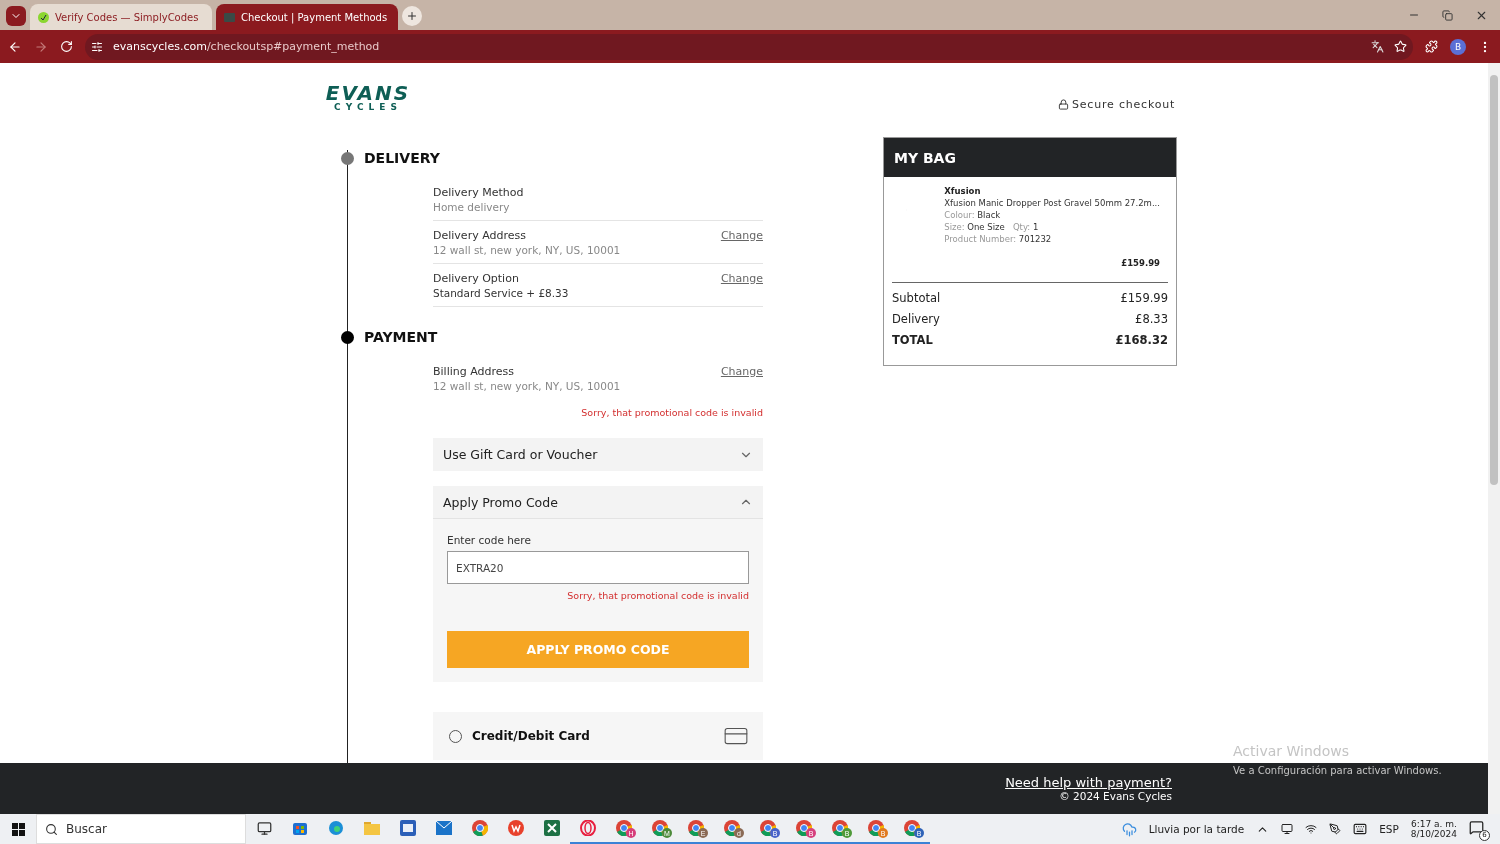 The width and height of the screenshot is (1500, 844). Describe the element at coordinates (51, 829) in the screenshot. I see `search-icon` at that location.